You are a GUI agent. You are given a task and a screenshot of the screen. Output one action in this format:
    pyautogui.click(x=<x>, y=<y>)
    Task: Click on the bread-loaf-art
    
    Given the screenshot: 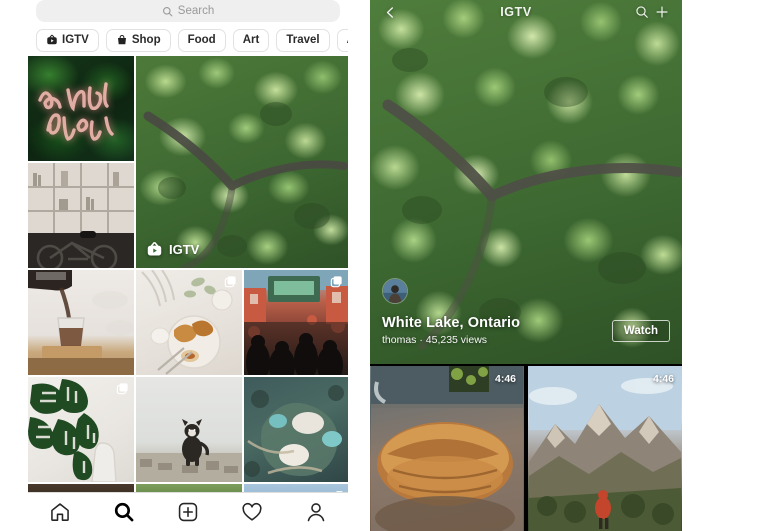 What is the action you would take?
    pyautogui.click(x=447, y=448)
    